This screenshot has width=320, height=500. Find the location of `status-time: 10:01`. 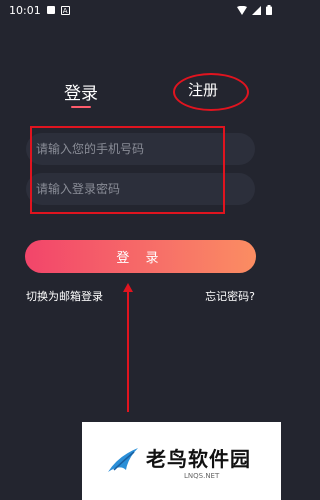

status-time: 10:01 is located at coordinates (25, 10).